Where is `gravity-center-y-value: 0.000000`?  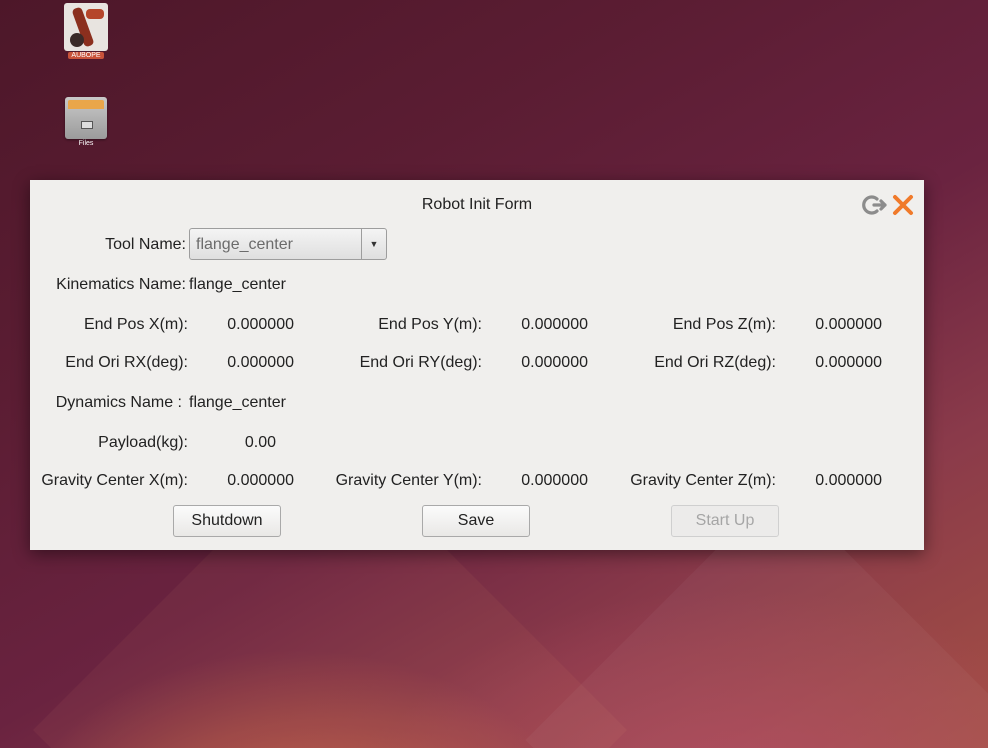 gravity-center-y-value: 0.000000 is located at coordinates (554, 480).